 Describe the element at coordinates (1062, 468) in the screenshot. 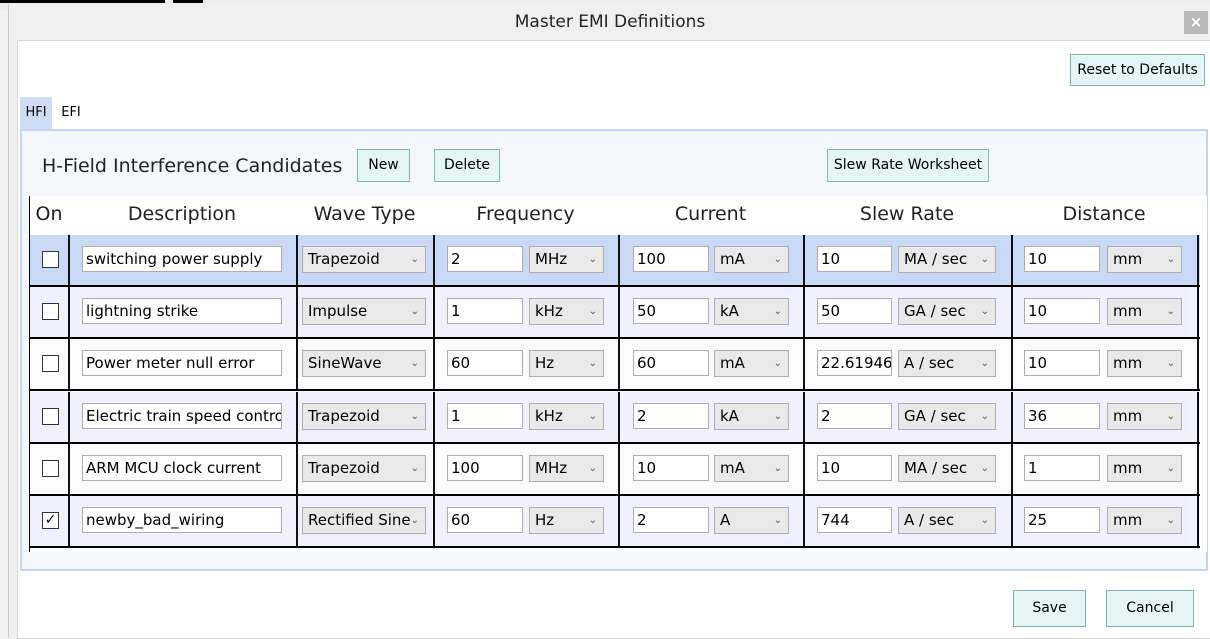

I see `distance-field: 1` at that location.